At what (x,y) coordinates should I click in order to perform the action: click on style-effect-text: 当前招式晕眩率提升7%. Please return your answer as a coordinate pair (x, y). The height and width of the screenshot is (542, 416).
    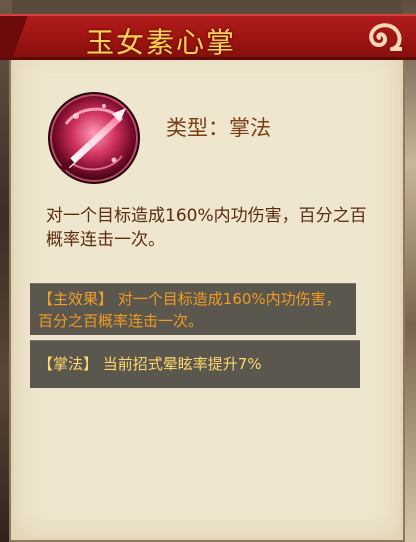
    Looking at the image, I should click on (182, 364).